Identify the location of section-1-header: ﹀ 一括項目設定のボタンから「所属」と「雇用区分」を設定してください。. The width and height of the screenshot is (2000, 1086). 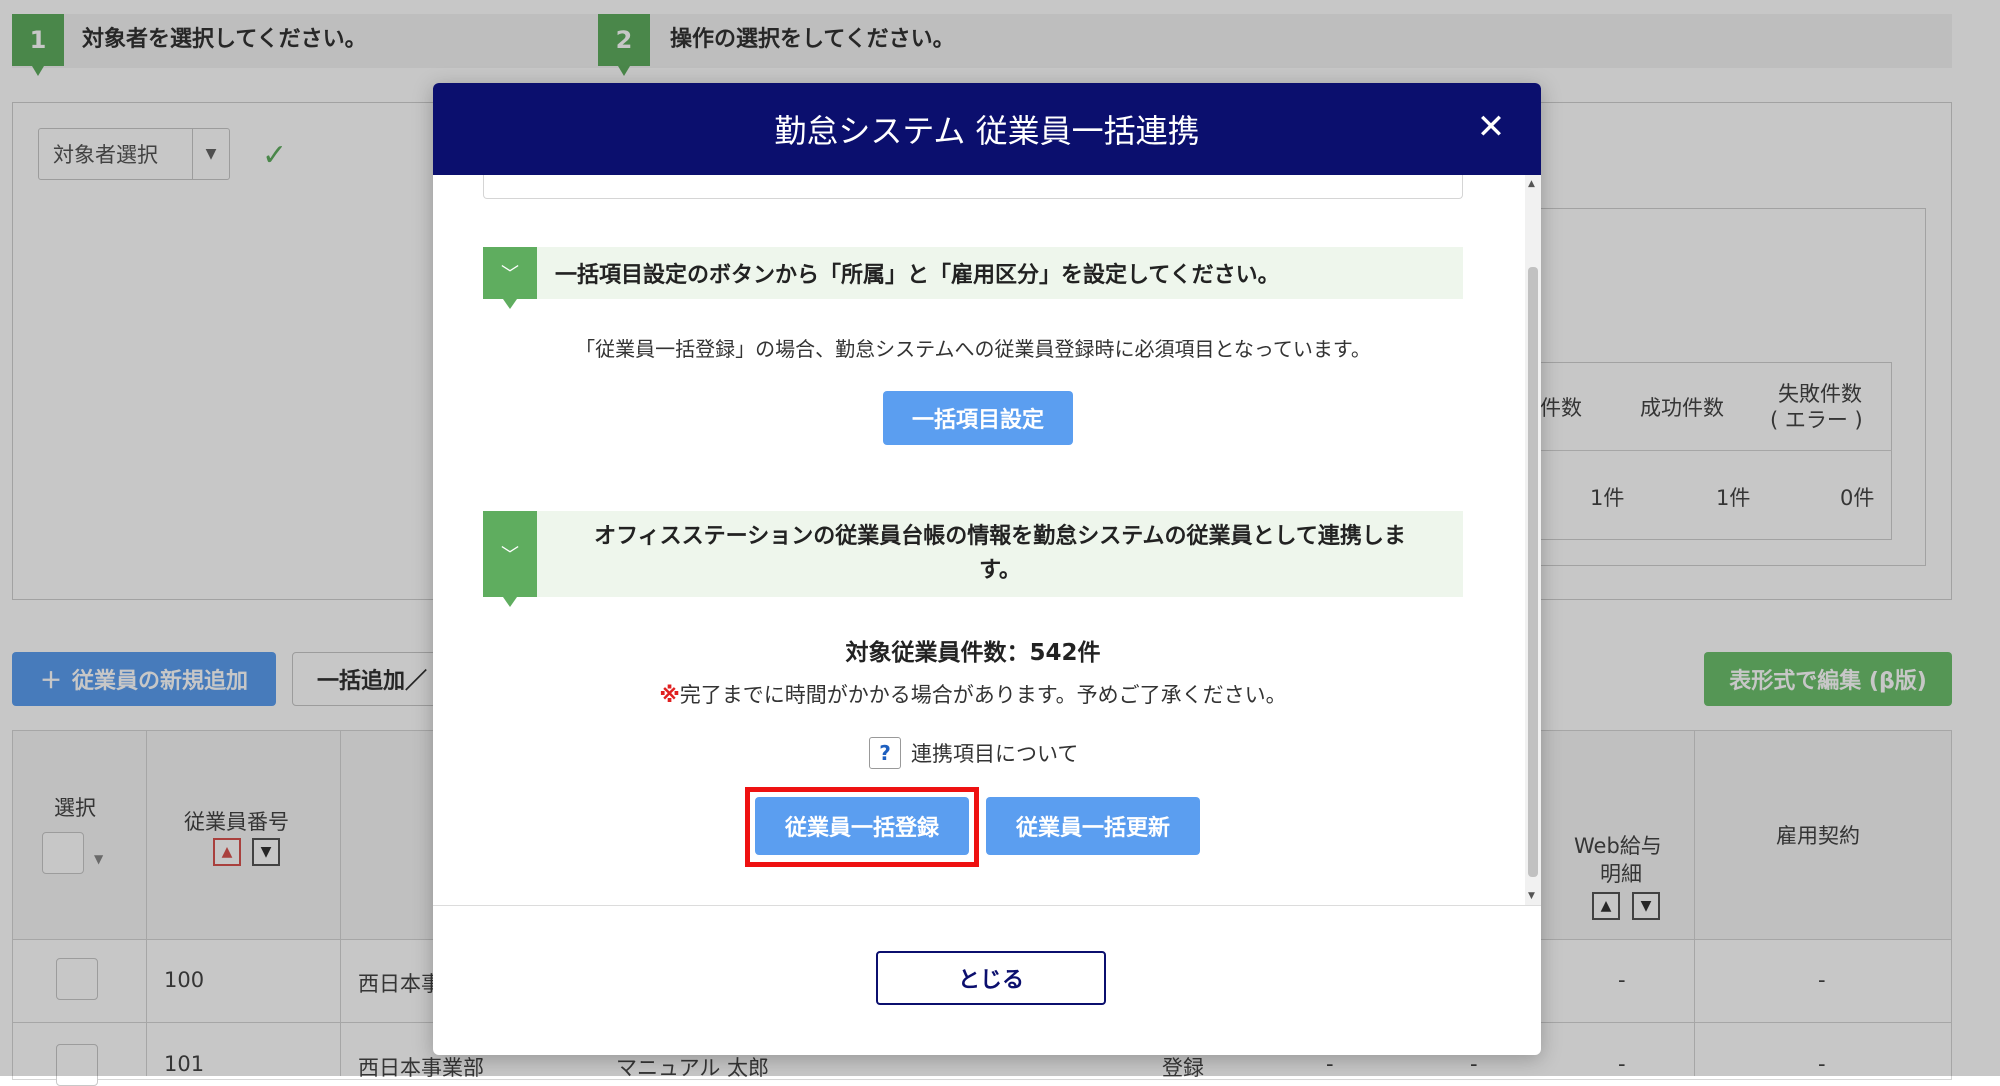
(973, 278).